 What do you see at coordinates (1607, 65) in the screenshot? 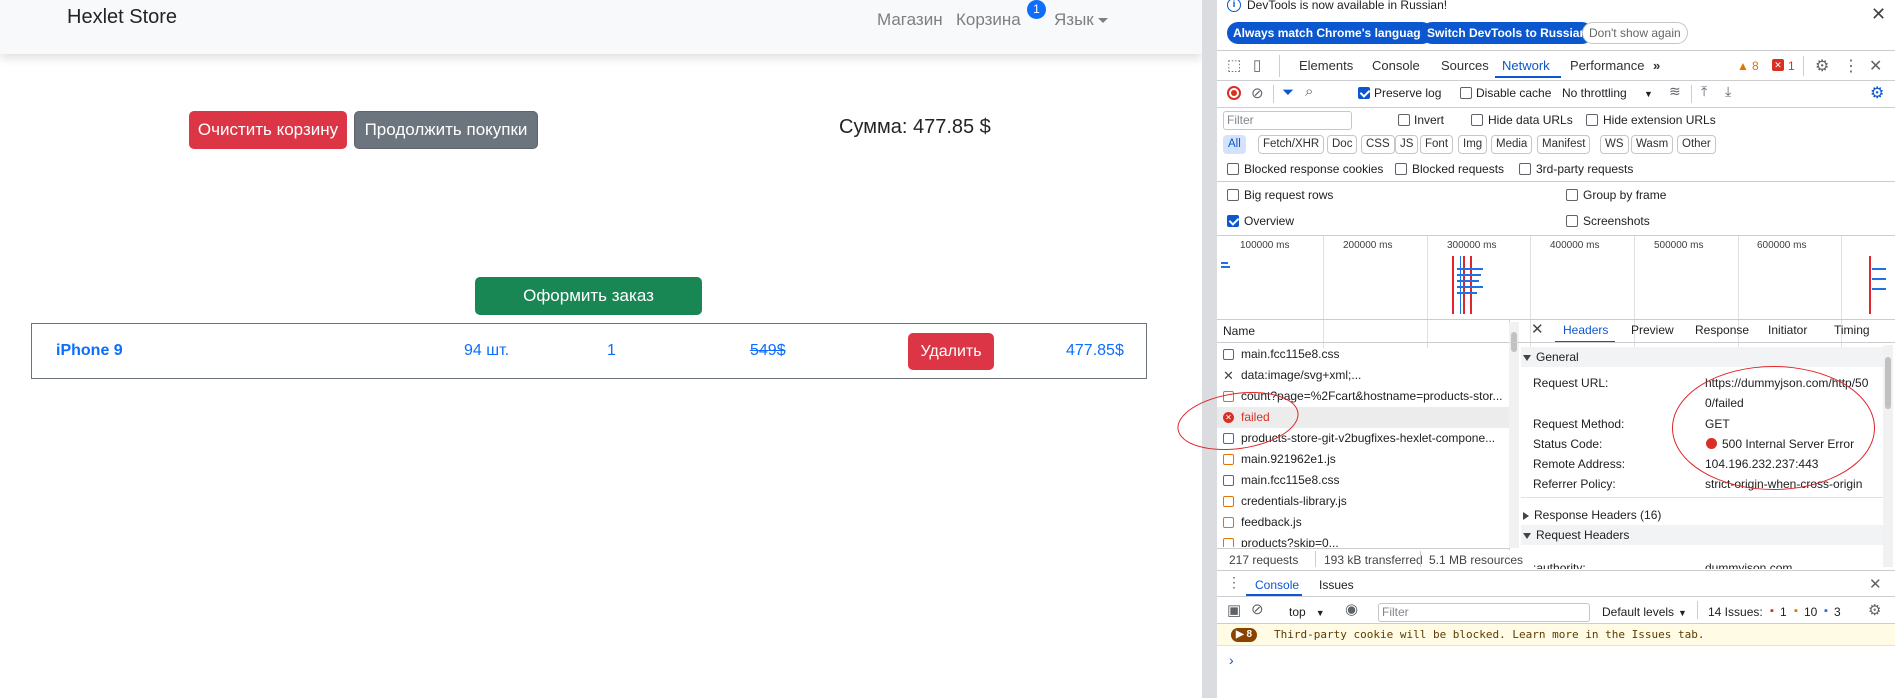
I see `tab-performance: Performance` at bounding box center [1607, 65].